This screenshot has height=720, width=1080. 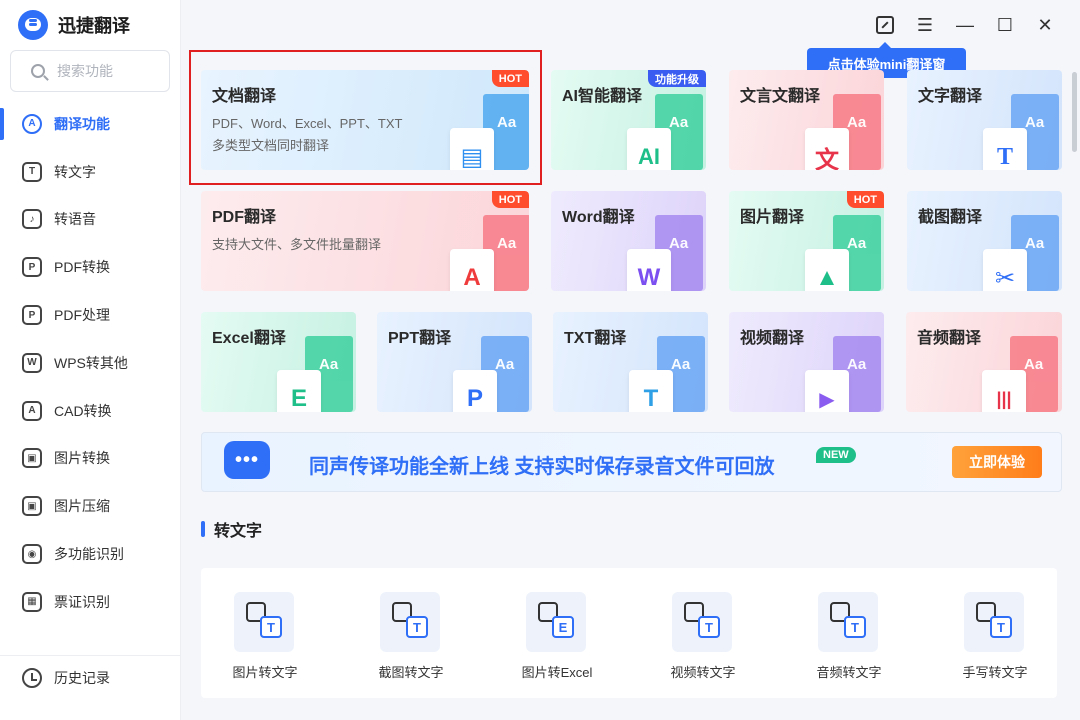 What do you see at coordinates (703, 672) in the screenshot?
I see `tool-label: 视频转文字` at bounding box center [703, 672].